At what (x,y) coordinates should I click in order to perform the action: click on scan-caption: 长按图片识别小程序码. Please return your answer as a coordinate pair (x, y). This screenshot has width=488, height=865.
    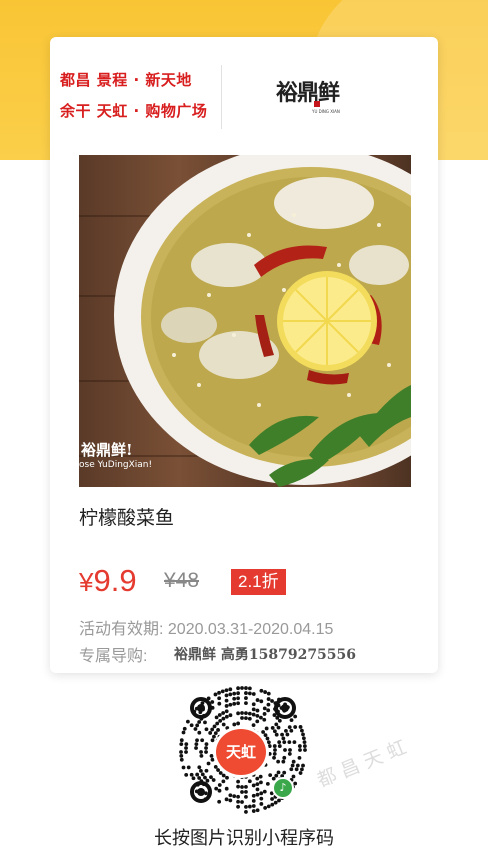
    Looking at the image, I should click on (244, 838).